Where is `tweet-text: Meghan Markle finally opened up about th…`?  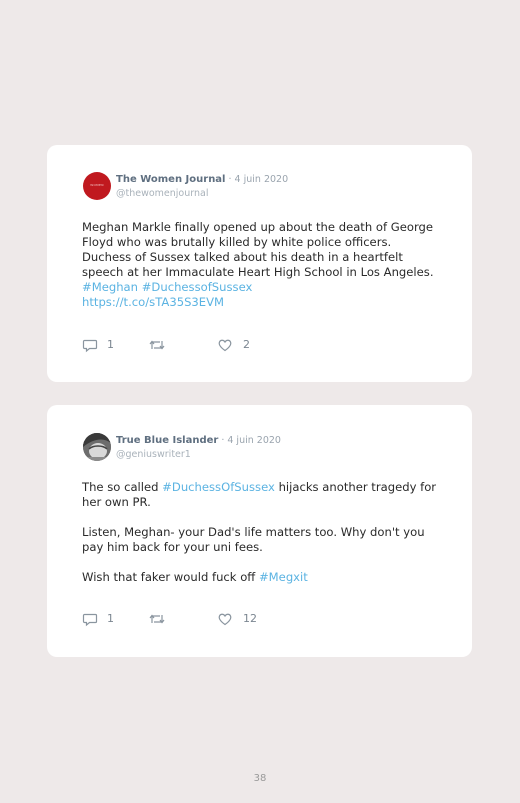
tweet-text: Meghan Markle finally opened up about th… is located at coordinates (263, 265).